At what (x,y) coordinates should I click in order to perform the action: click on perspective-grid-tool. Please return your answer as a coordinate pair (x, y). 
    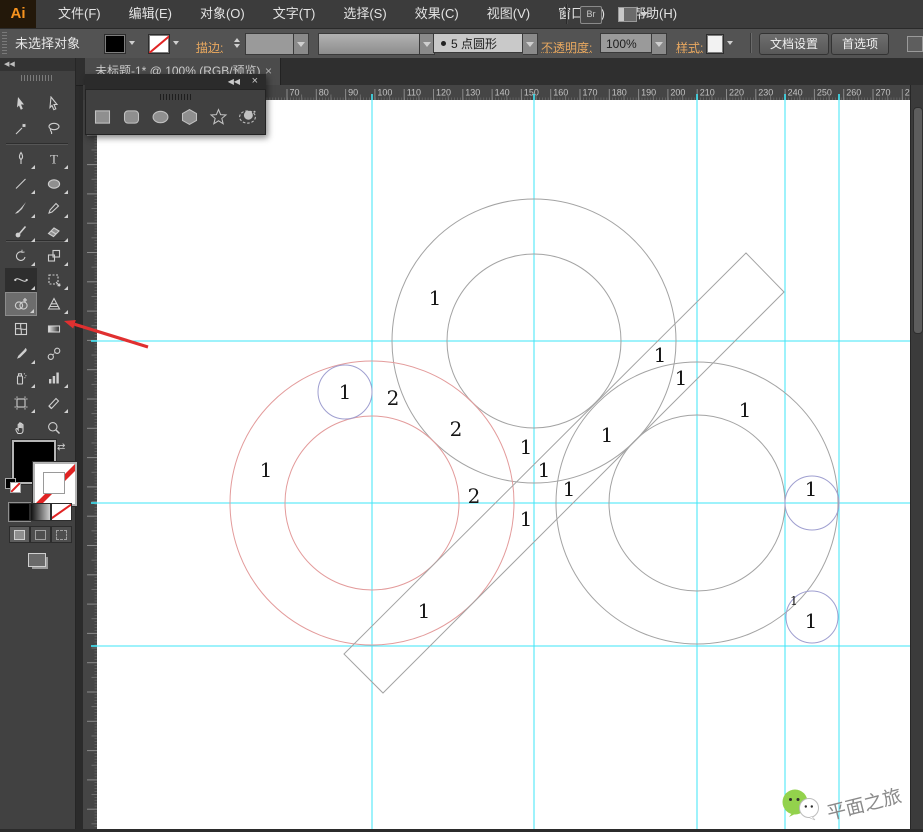
    Looking at the image, I should click on (54, 304).